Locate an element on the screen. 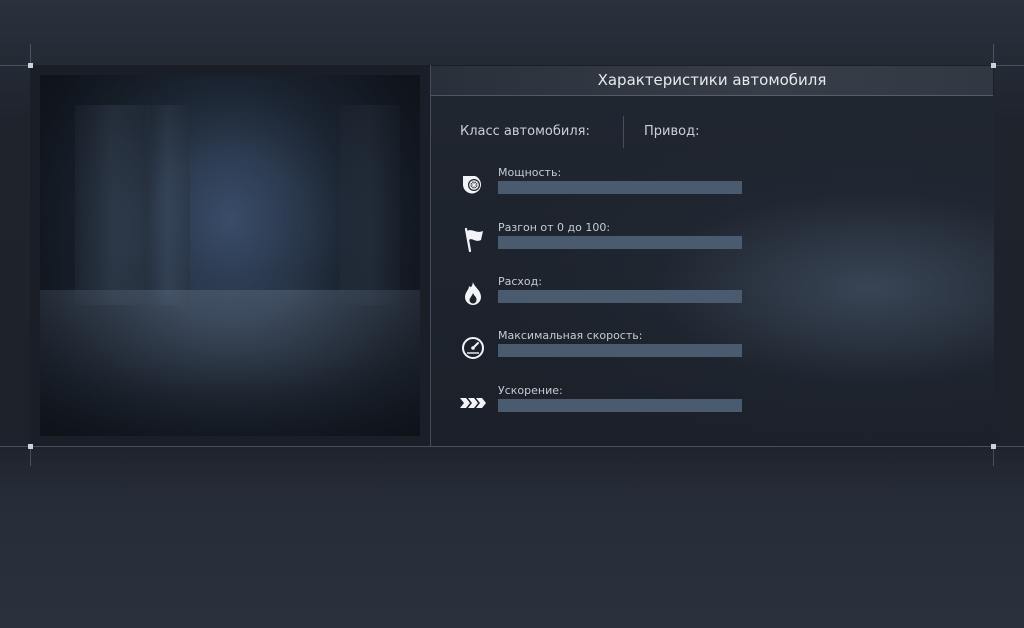 The height and width of the screenshot is (628, 1024). flag-icon is located at coordinates (473, 239).